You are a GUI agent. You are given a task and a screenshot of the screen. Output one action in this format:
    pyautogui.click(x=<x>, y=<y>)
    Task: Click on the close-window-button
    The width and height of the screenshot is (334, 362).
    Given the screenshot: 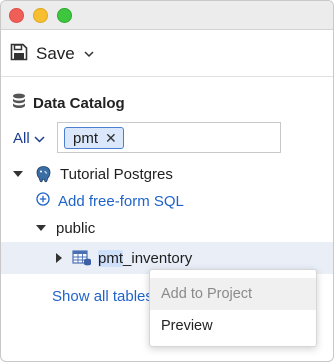 What is the action you would take?
    pyautogui.click(x=16, y=15)
    